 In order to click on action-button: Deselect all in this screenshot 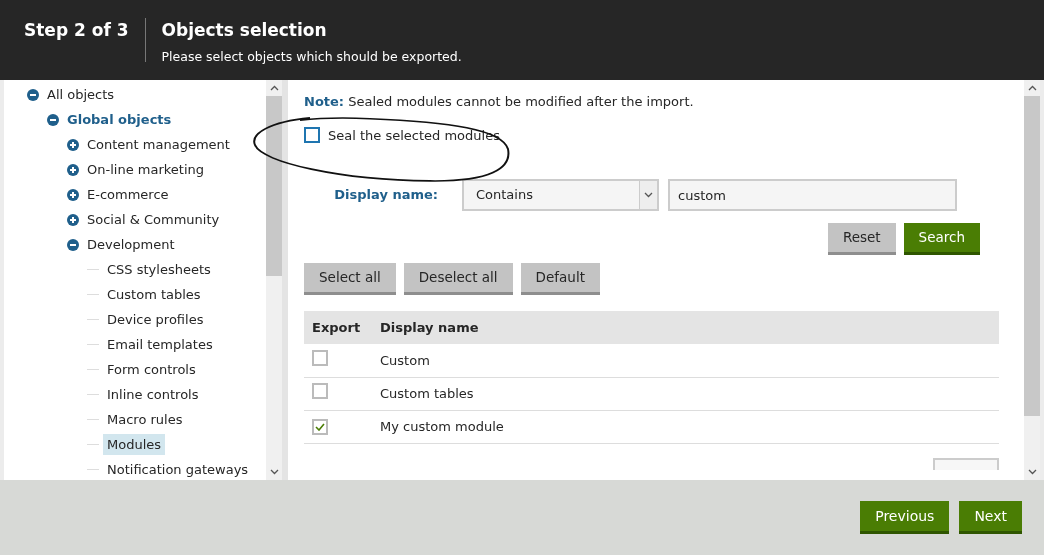, I will do `click(458, 279)`.